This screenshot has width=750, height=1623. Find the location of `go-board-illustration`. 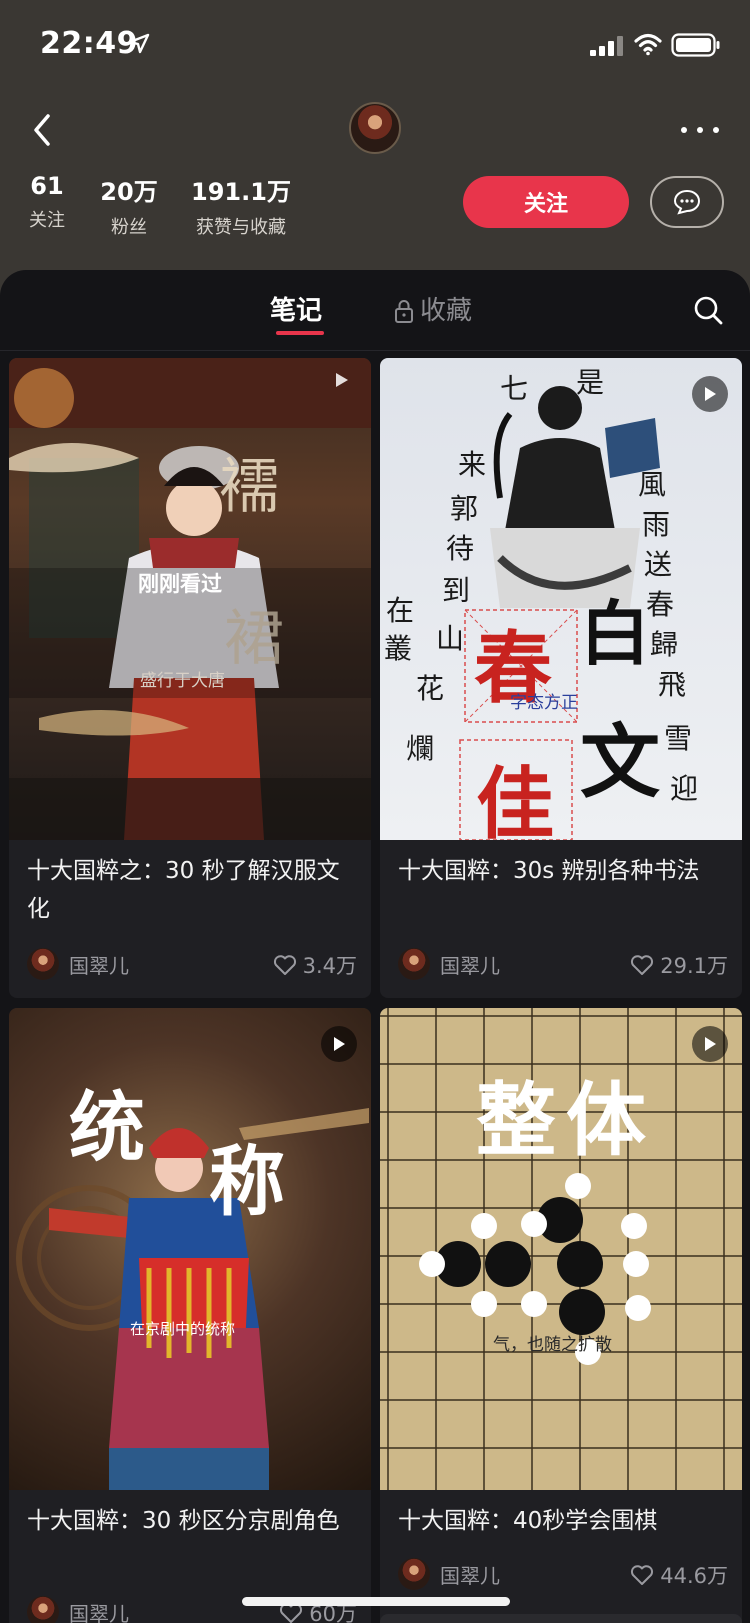

go-board-illustration is located at coordinates (561, 1249).